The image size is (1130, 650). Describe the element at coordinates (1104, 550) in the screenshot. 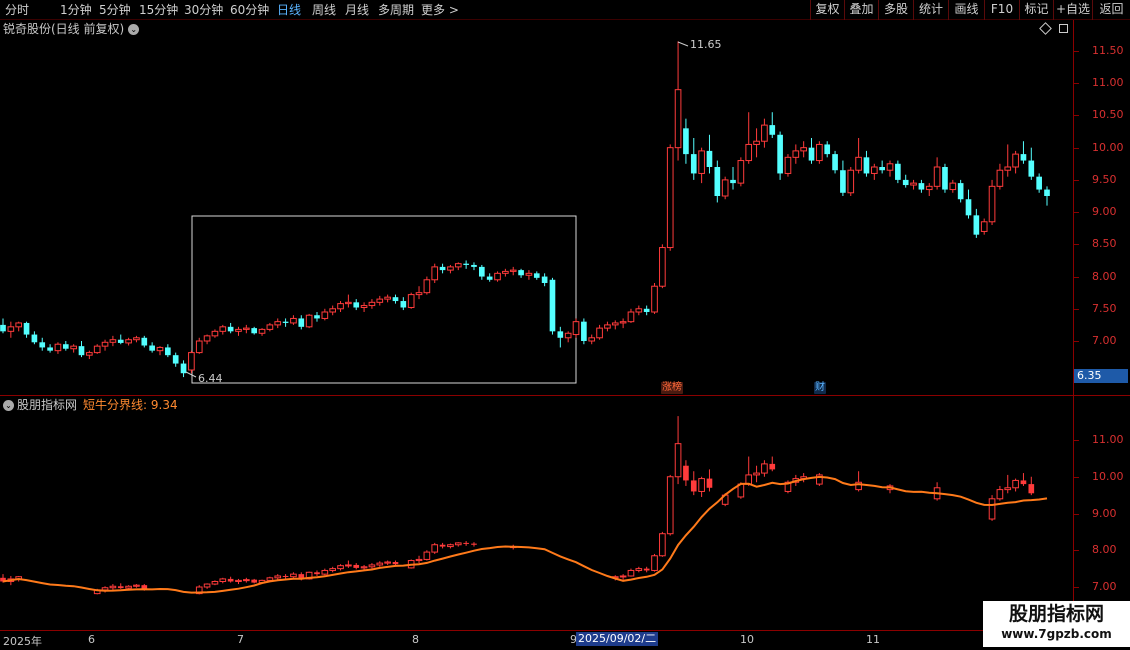

I see `indicator-tick-label: 8.00` at that location.